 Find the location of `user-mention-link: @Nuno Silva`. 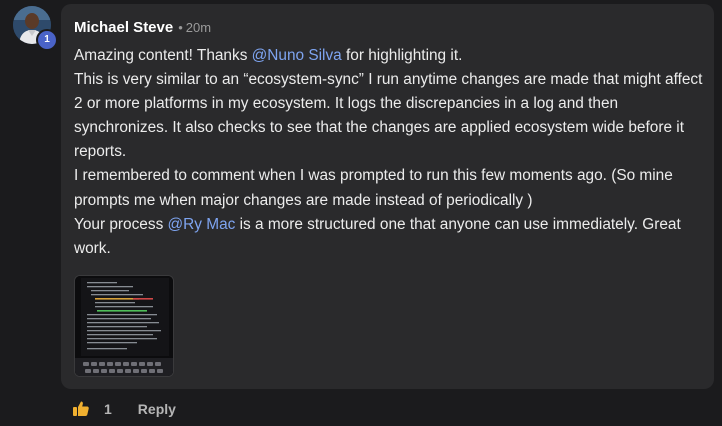

user-mention-link: @Nuno Silva is located at coordinates (297, 55).